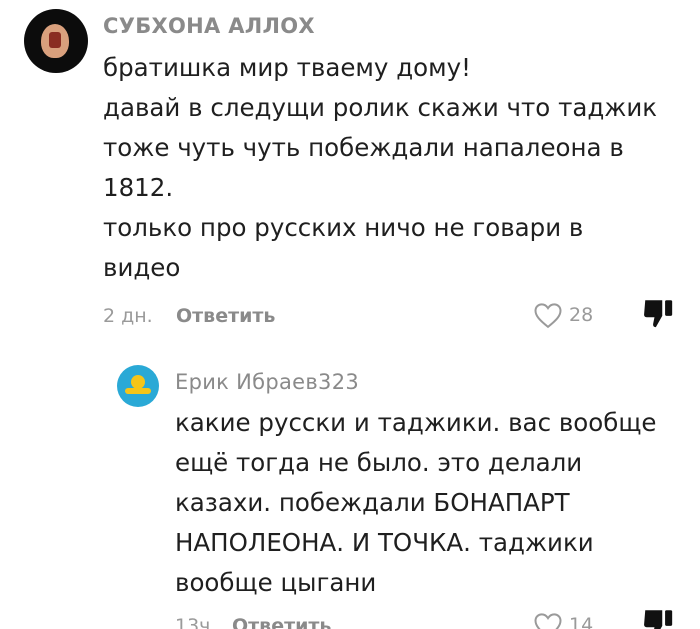  What do you see at coordinates (193, 622) in the screenshot?
I see `reply-timestamp: 13ч` at bounding box center [193, 622].